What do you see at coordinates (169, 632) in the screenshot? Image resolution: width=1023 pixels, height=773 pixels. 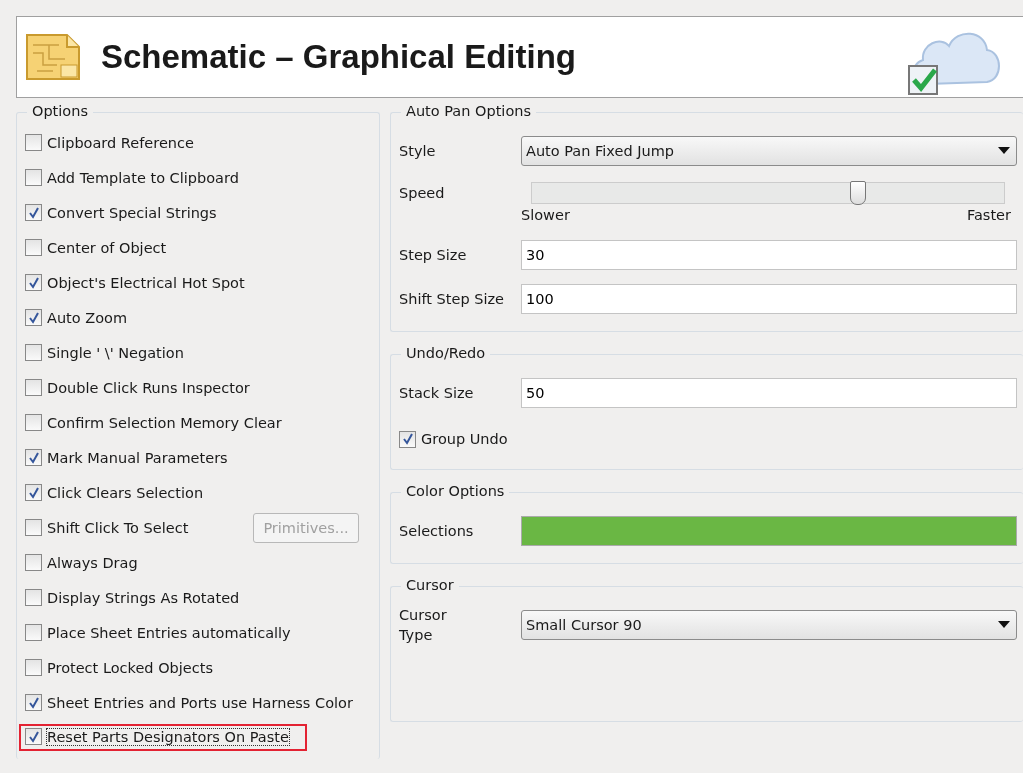 I see `checkbox-label: Place Sheet Entries automatically` at bounding box center [169, 632].